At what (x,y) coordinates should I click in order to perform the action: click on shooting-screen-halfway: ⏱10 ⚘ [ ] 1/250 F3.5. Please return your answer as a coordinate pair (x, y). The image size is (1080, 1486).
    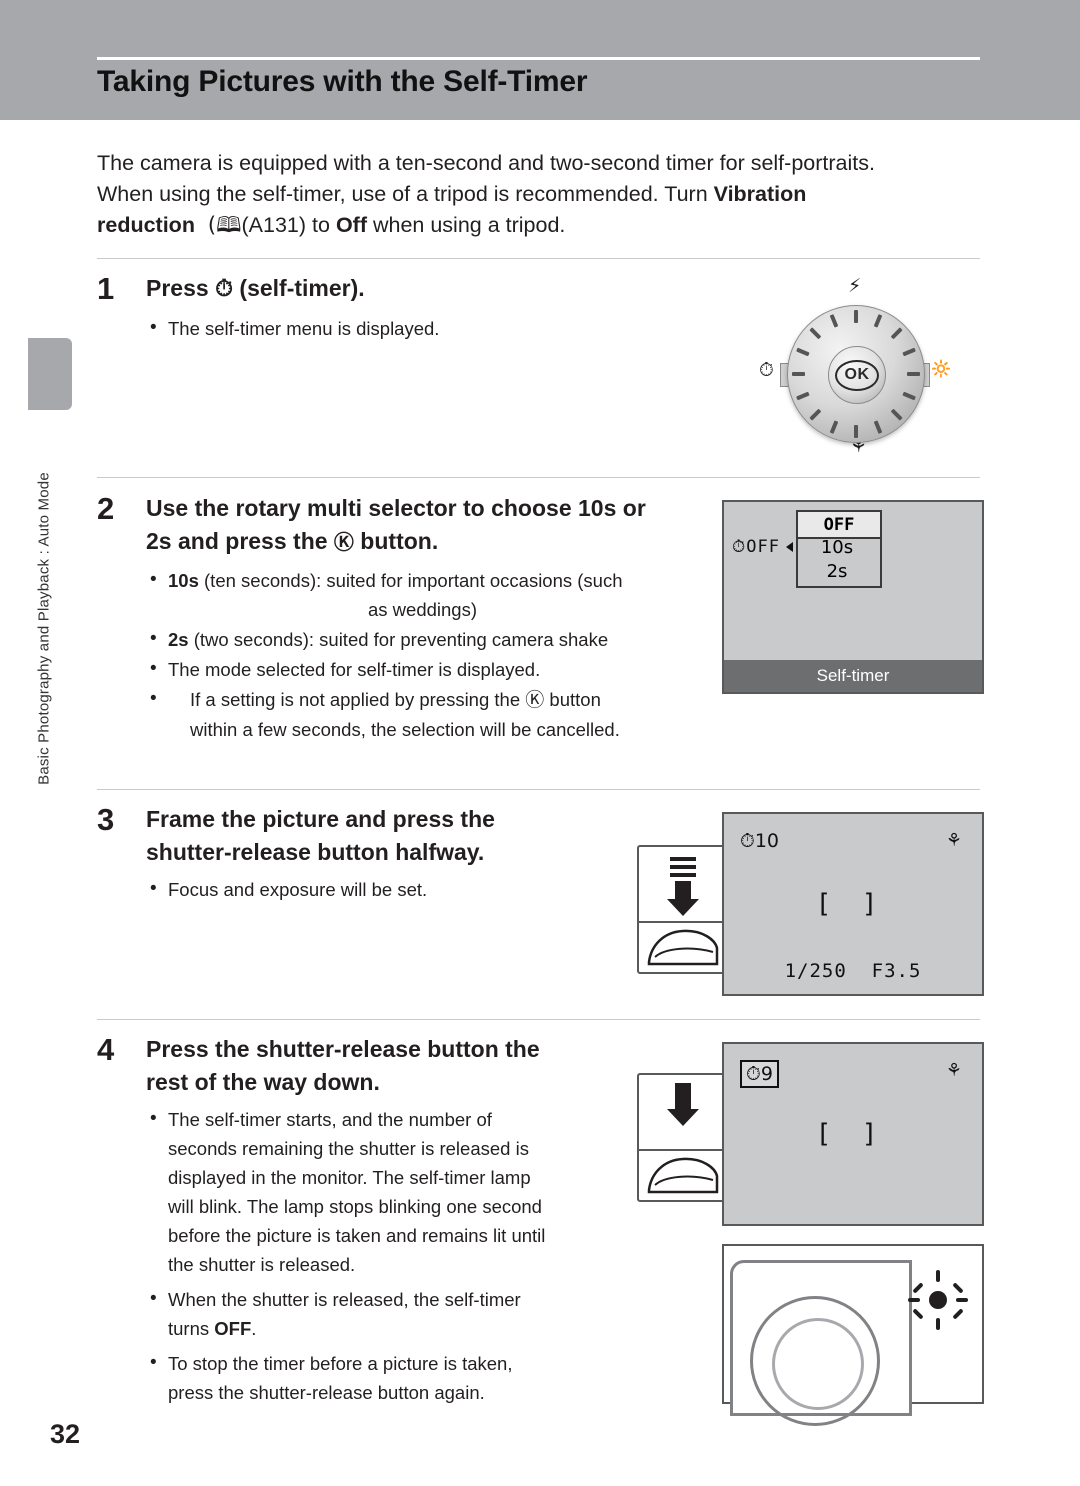
    Looking at the image, I should click on (853, 904).